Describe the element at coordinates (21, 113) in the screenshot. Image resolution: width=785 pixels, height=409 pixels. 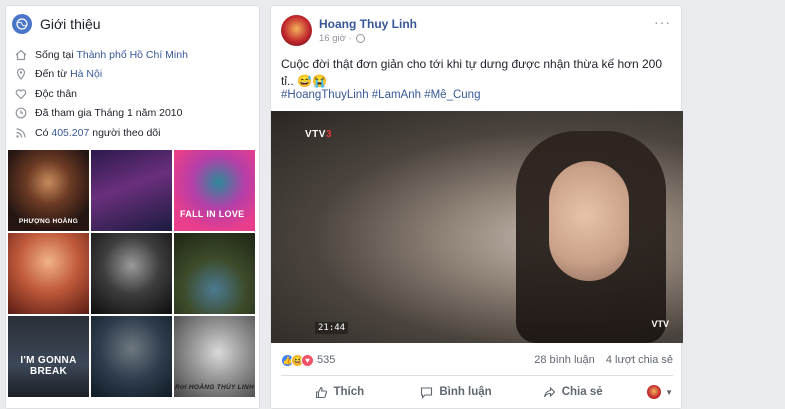
I see `clock-icon` at that location.